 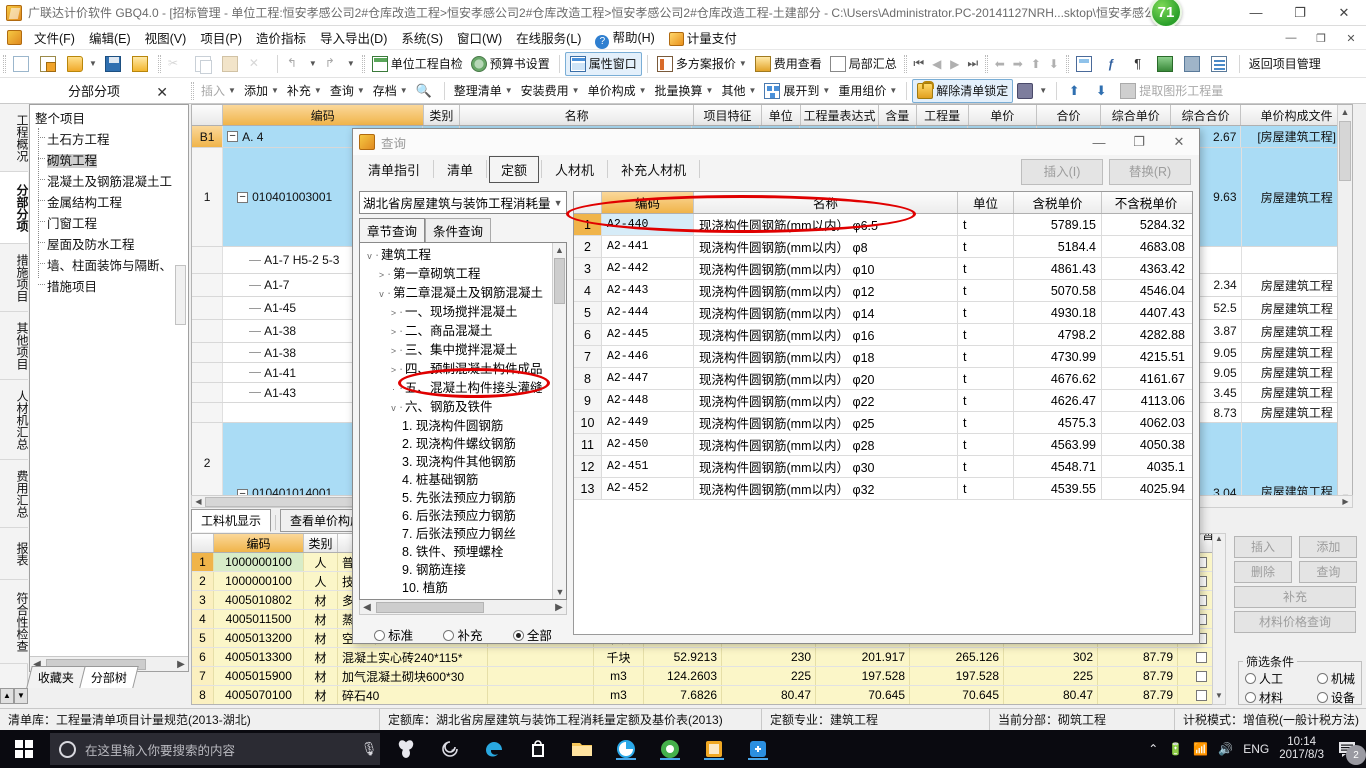 What do you see at coordinates (963, 90) in the screenshot?
I see `unlock-list-button: 解除清单锁定` at bounding box center [963, 90].